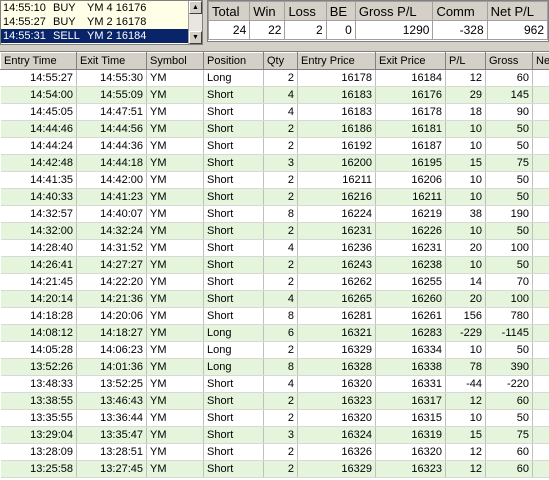  Describe the element at coordinates (275, 299) in the screenshot. I see `table-row: 14:20:1414:21:36YMShort4162651626020100` at that location.